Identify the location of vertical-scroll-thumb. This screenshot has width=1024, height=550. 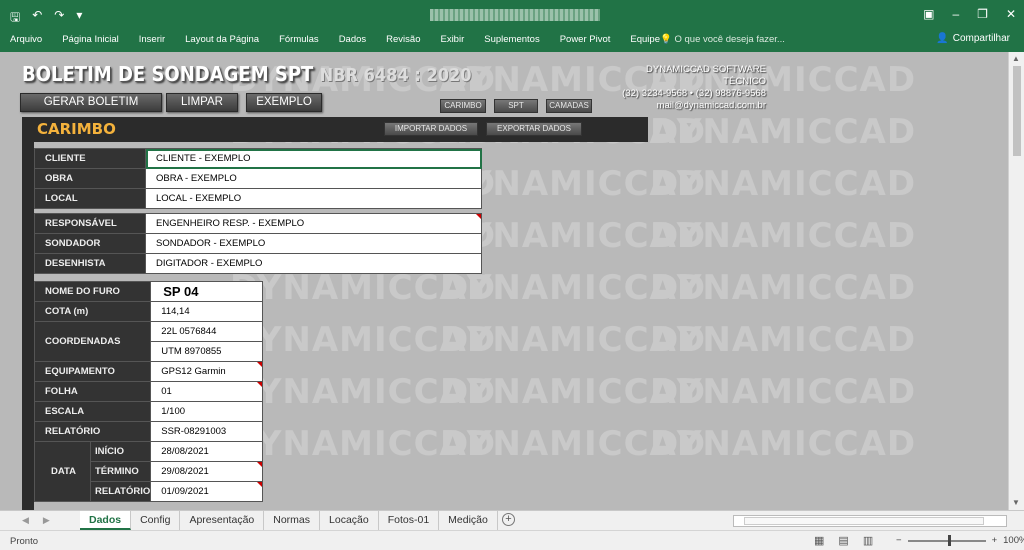
(1017, 111).